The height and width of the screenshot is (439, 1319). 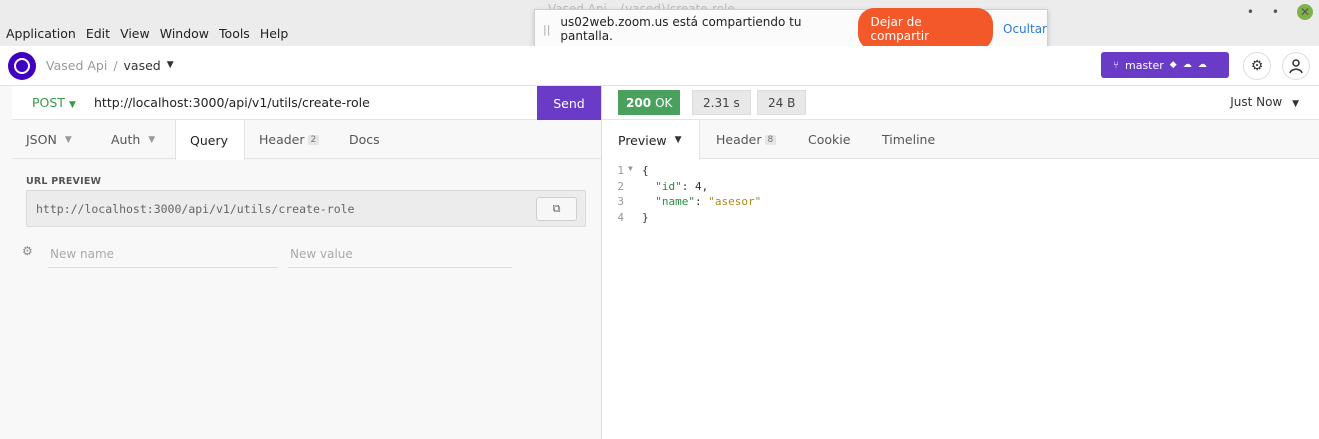 I want to click on tab-label: Query, so click(x=209, y=140).